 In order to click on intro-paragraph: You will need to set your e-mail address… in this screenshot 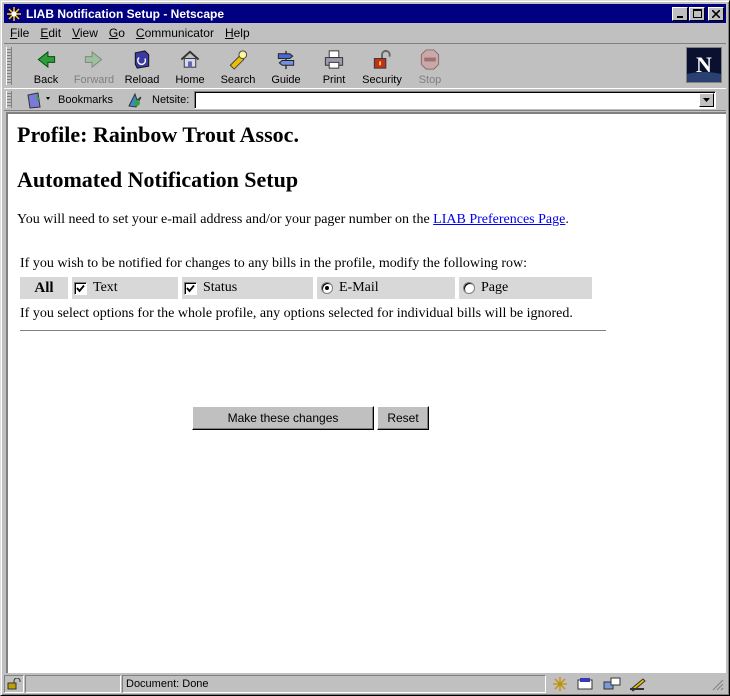, I will do `click(293, 220)`.